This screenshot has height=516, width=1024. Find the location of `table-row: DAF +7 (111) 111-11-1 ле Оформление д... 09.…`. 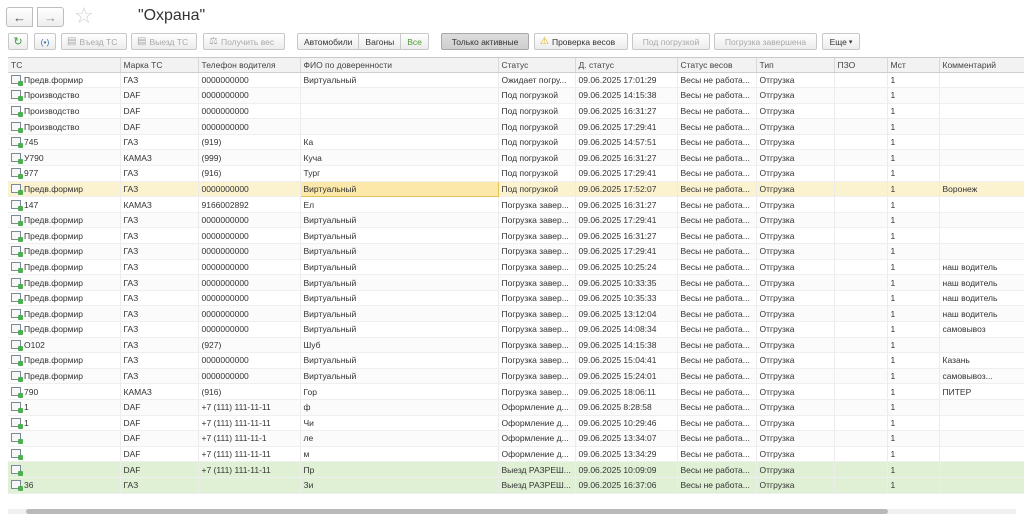

table-row: DAF +7 (111) 111-11-1 ле Оформление д... 09.… is located at coordinates (516, 438).